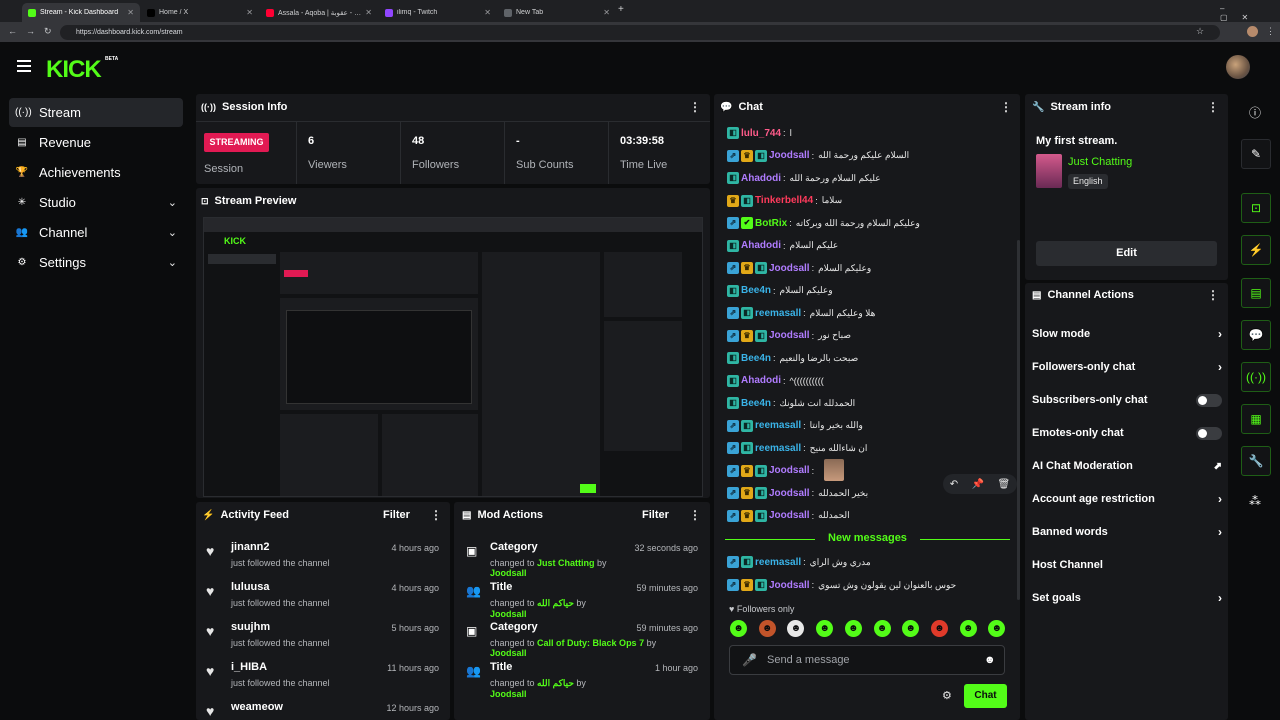 The image size is (1280, 720). Describe the element at coordinates (1238, 67) in the screenshot. I see `user-avatar` at that location.